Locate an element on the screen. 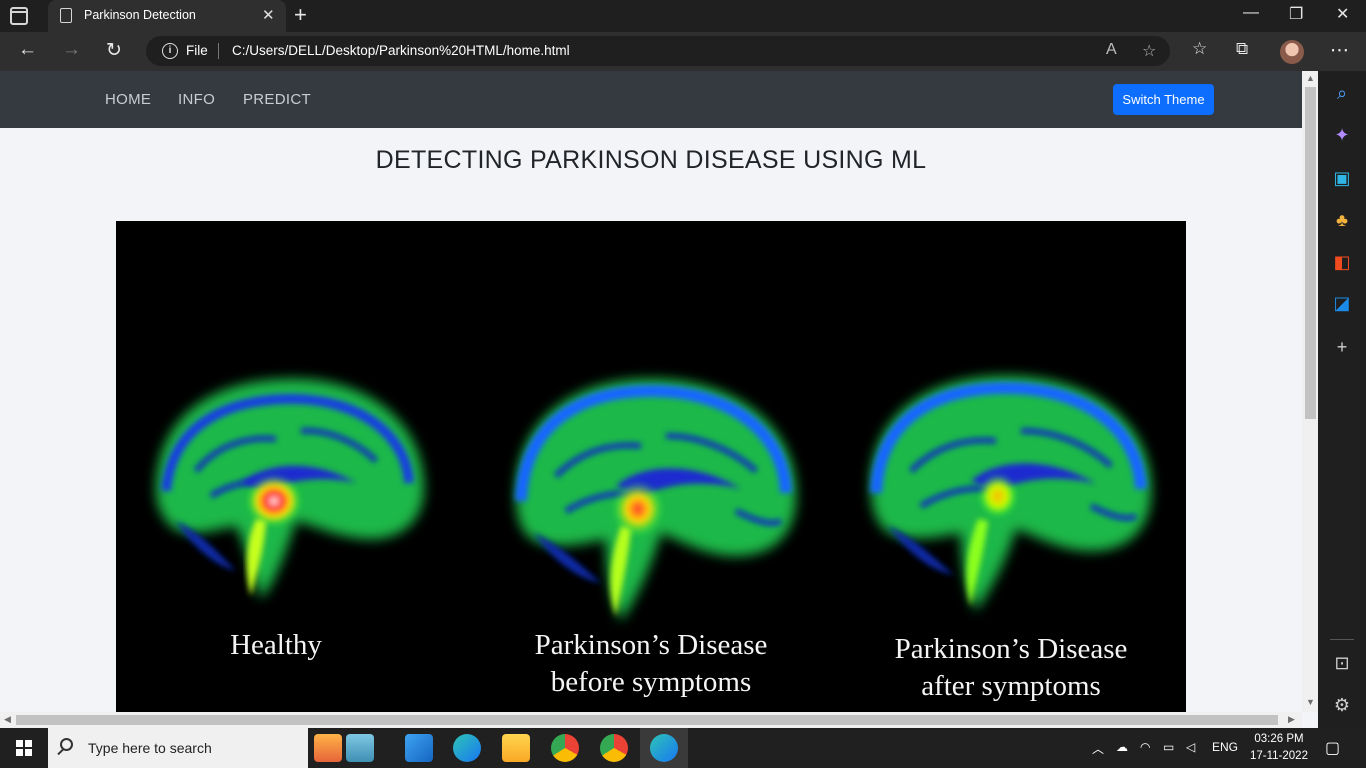  scroll-down-icon: ▼ is located at coordinates (1310, 702).